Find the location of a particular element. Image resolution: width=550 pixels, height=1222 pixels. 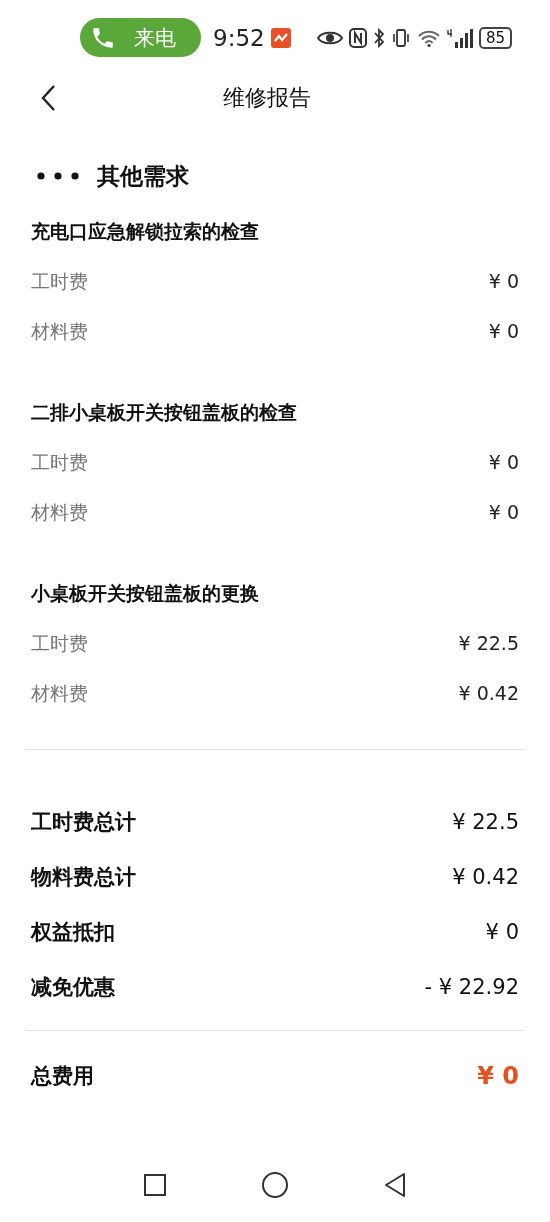

bluetooth-icon is located at coordinates (378, 37).